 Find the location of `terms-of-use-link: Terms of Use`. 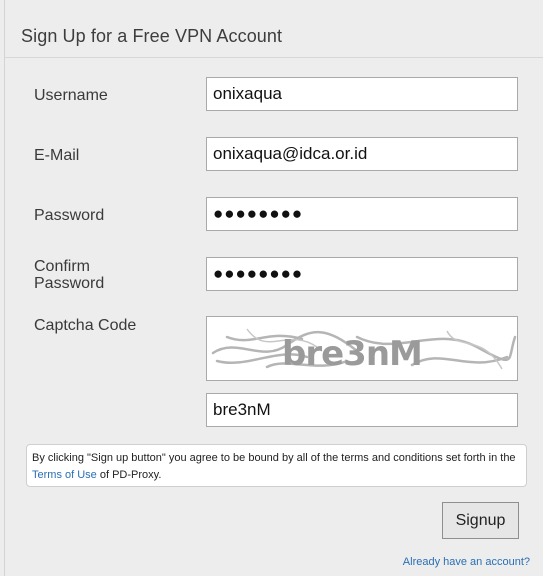

terms-of-use-link: Terms of Use is located at coordinates (64, 475).